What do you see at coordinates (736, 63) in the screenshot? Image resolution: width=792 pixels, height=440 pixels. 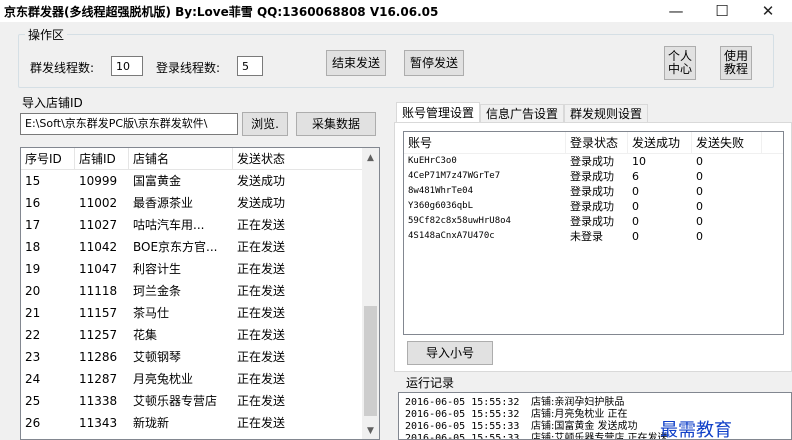 I see `tutorial-button: 使用 教程` at bounding box center [736, 63].